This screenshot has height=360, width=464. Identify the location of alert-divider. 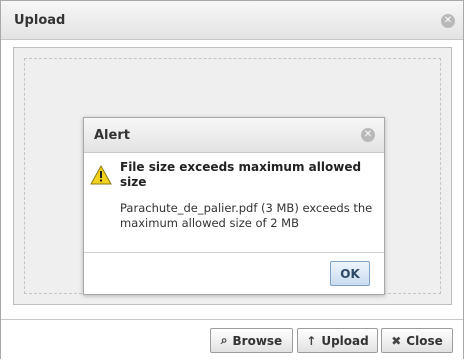
(234, 252).